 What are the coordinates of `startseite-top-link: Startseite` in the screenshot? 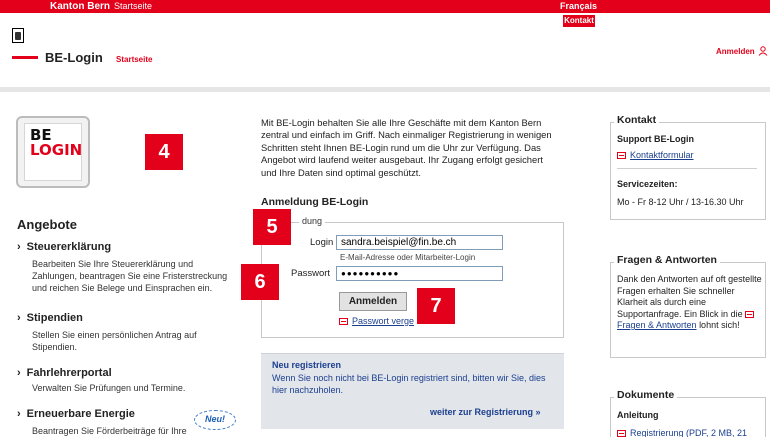 It's located at (133, 6).